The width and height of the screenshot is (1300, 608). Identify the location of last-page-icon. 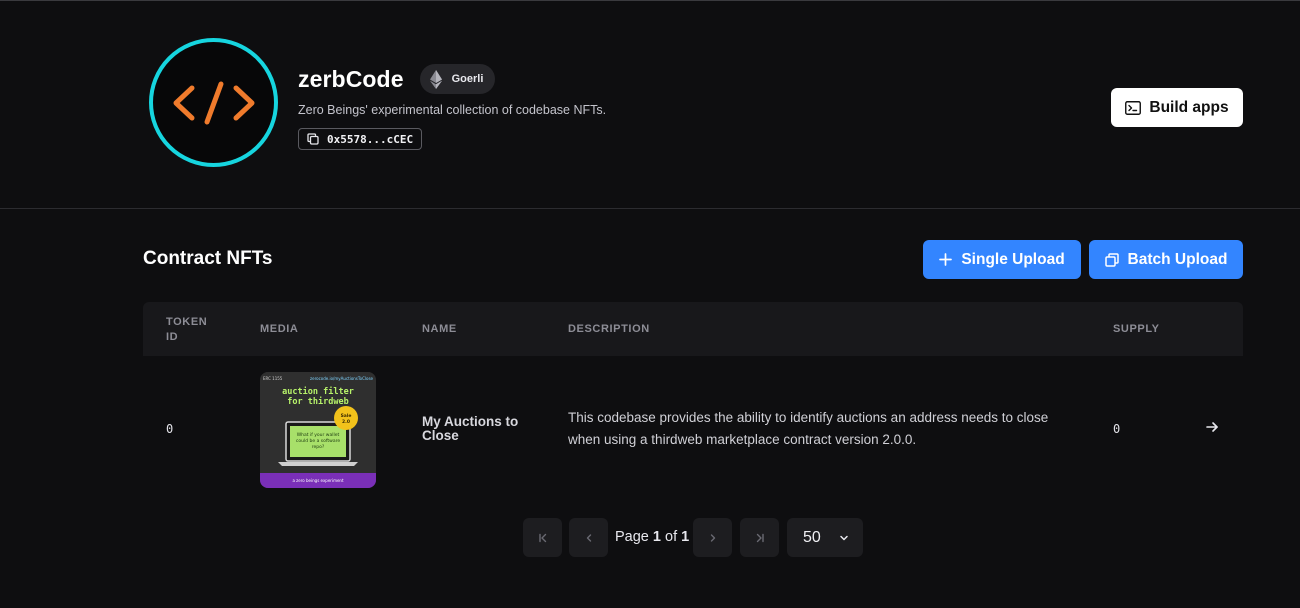
(760, 537).